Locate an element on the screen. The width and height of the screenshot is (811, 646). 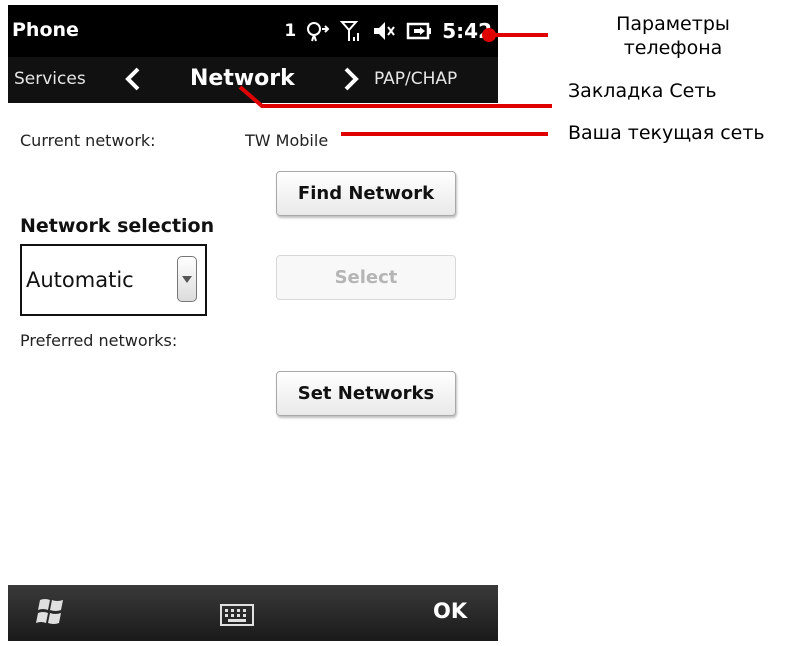
network-tab-annotation: Закладка Сеть is located at coordinates (642, 91).